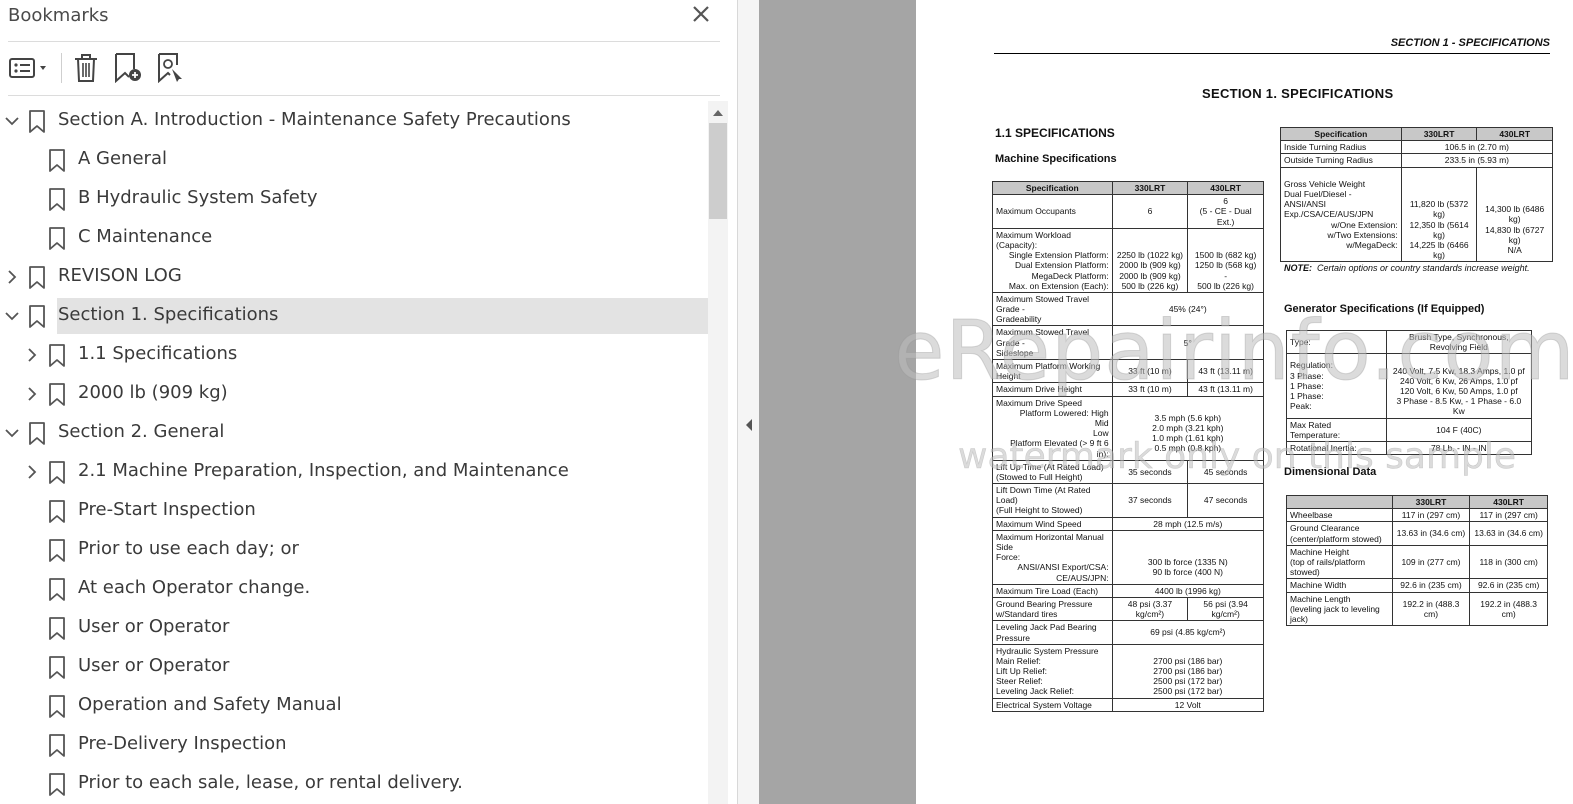 This screenshot has height=804, width=1573. I want to click on bookmark-find-icon, so click(170, 68).